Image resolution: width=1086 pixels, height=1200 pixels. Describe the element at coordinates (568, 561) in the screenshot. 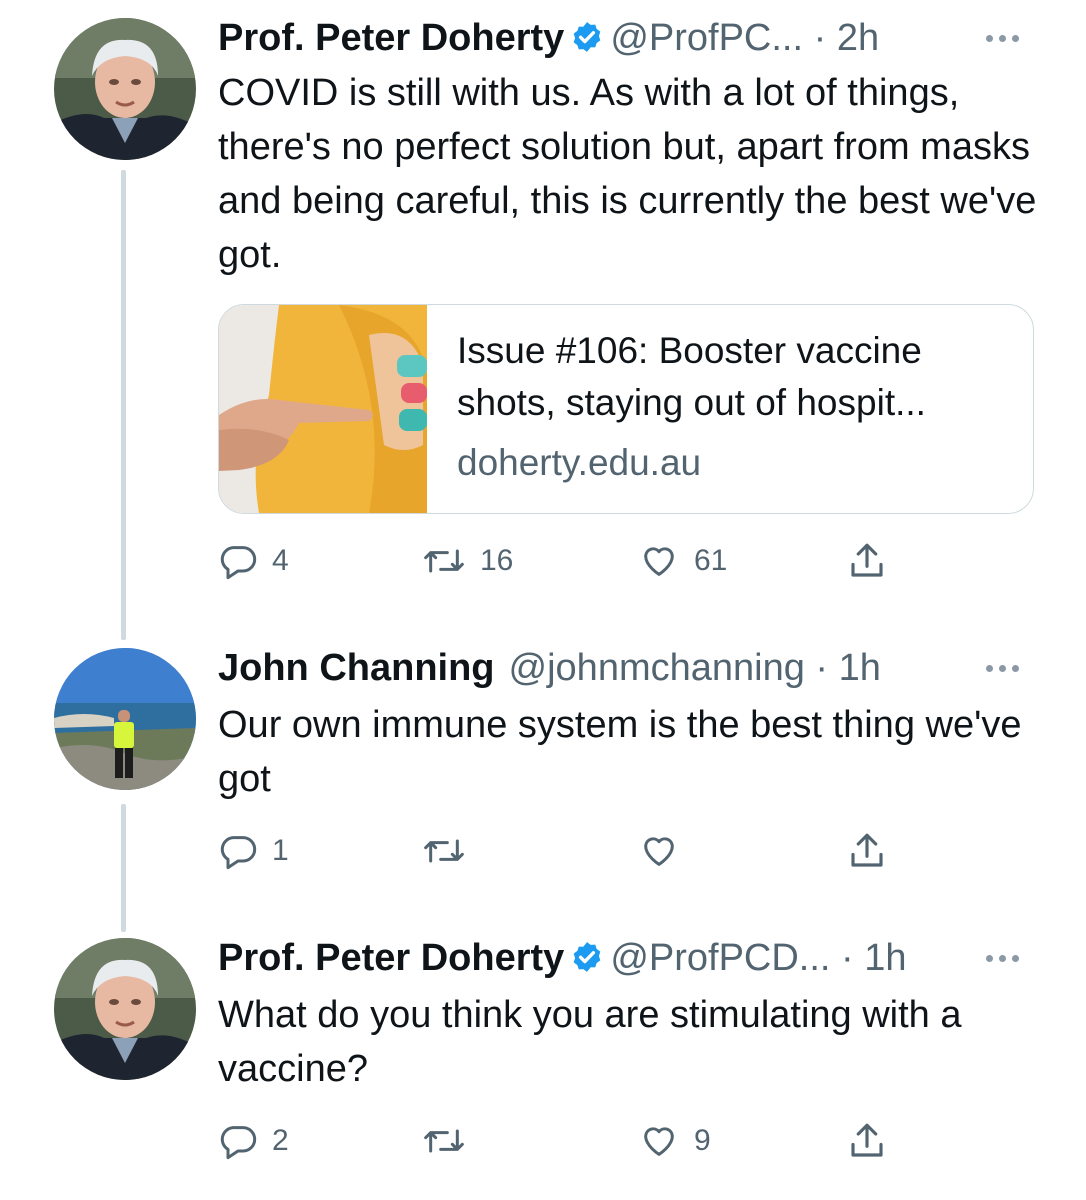

I see `tweet-actions: 4 16 61` at that location.